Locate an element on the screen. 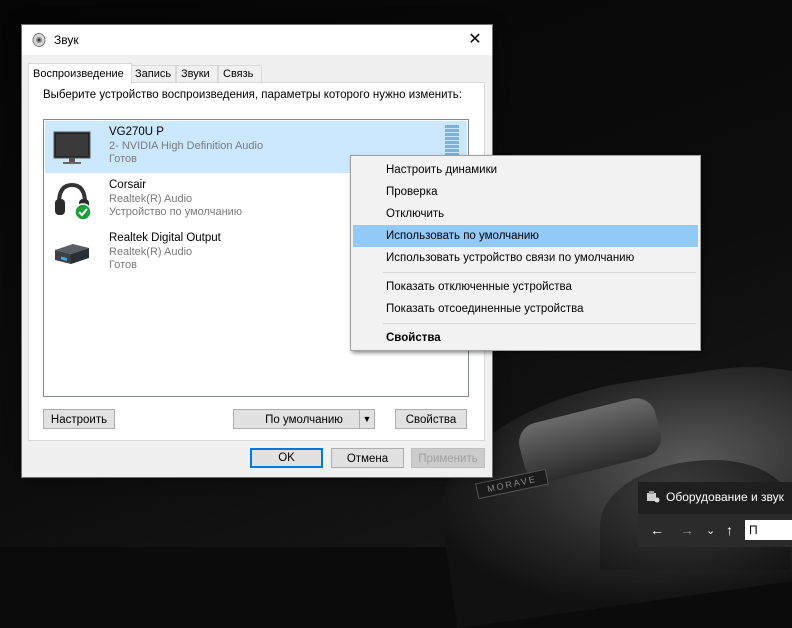 Image resolution: width=792 pixels, height=628 pixels. menu-item-set-default: Использовать по умолчанию is located at coordinates (525, 236).